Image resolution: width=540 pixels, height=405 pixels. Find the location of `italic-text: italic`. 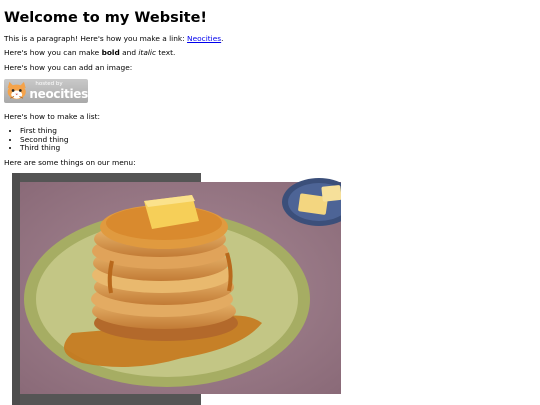

italic-text: italic is located at coordinates (147, 52).